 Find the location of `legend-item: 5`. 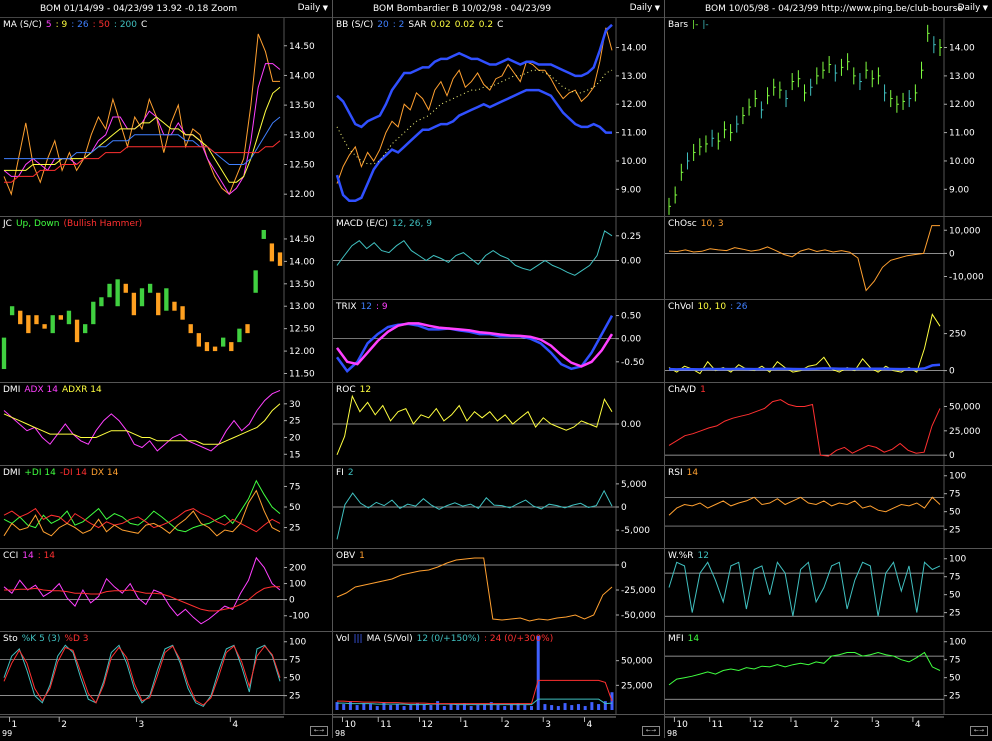

legend-item: 5 is located at coordinates (48, 25).